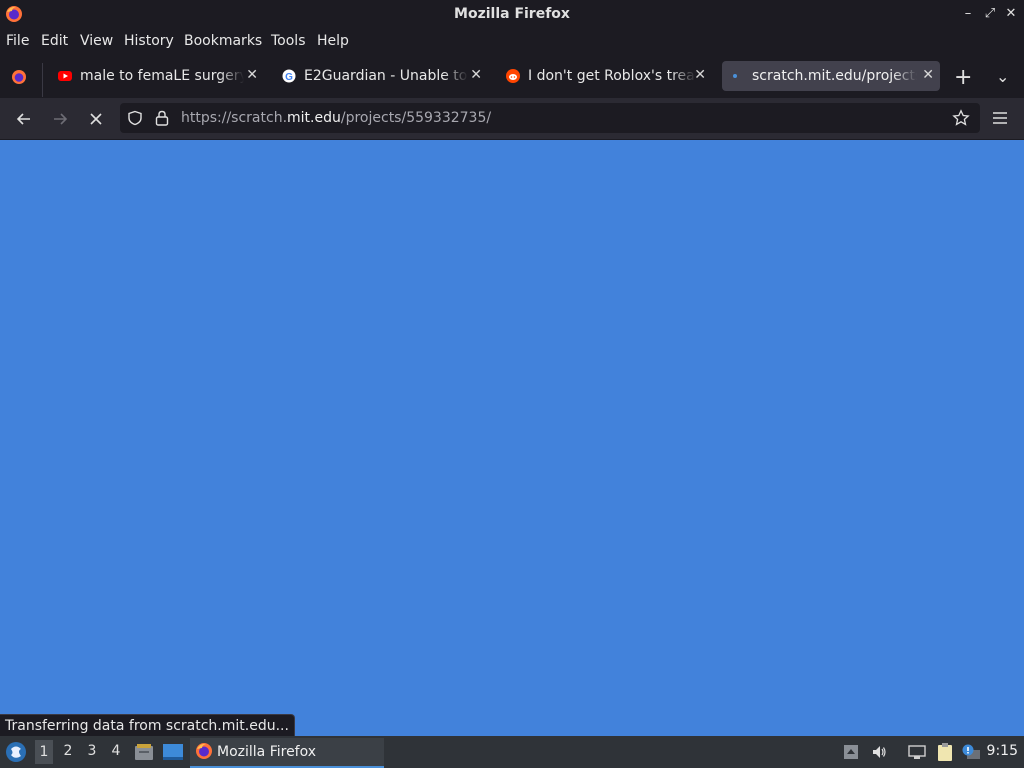  Describe the element at coordinates (333, 41) in the screenshot. I see `menu-help: Help` at that location.